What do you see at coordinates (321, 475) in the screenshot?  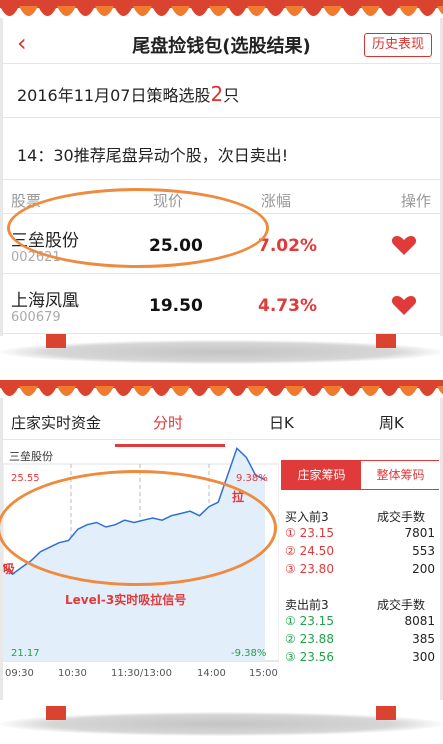 I see `tab-dealer-chips: 庄家筹码` at bounding box center [321, 475].